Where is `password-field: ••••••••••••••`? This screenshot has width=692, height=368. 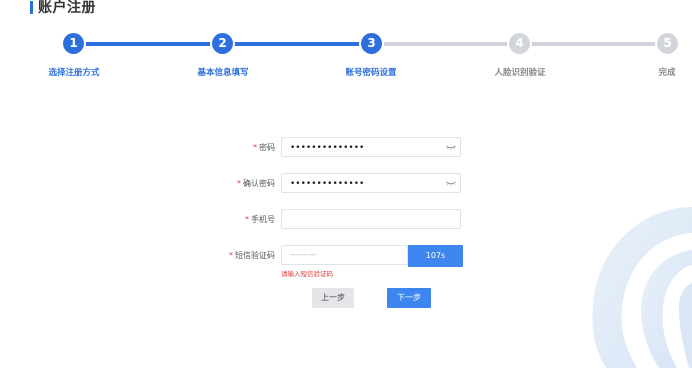 password-field: •••••••••••••• is located at coordinates (371, 147).